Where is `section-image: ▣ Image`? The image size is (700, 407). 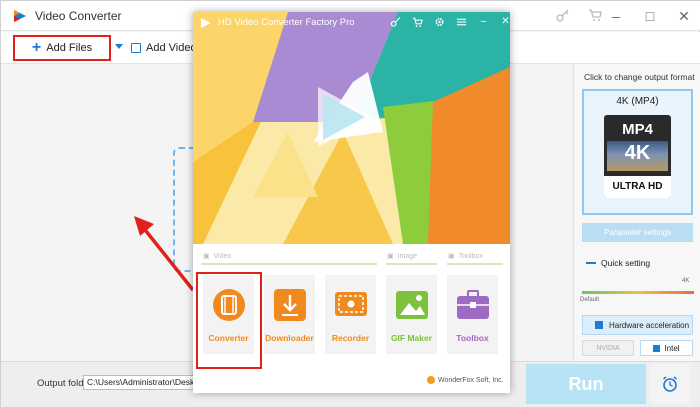
section-image: ▣ Image is located at coordinates (402, 256).